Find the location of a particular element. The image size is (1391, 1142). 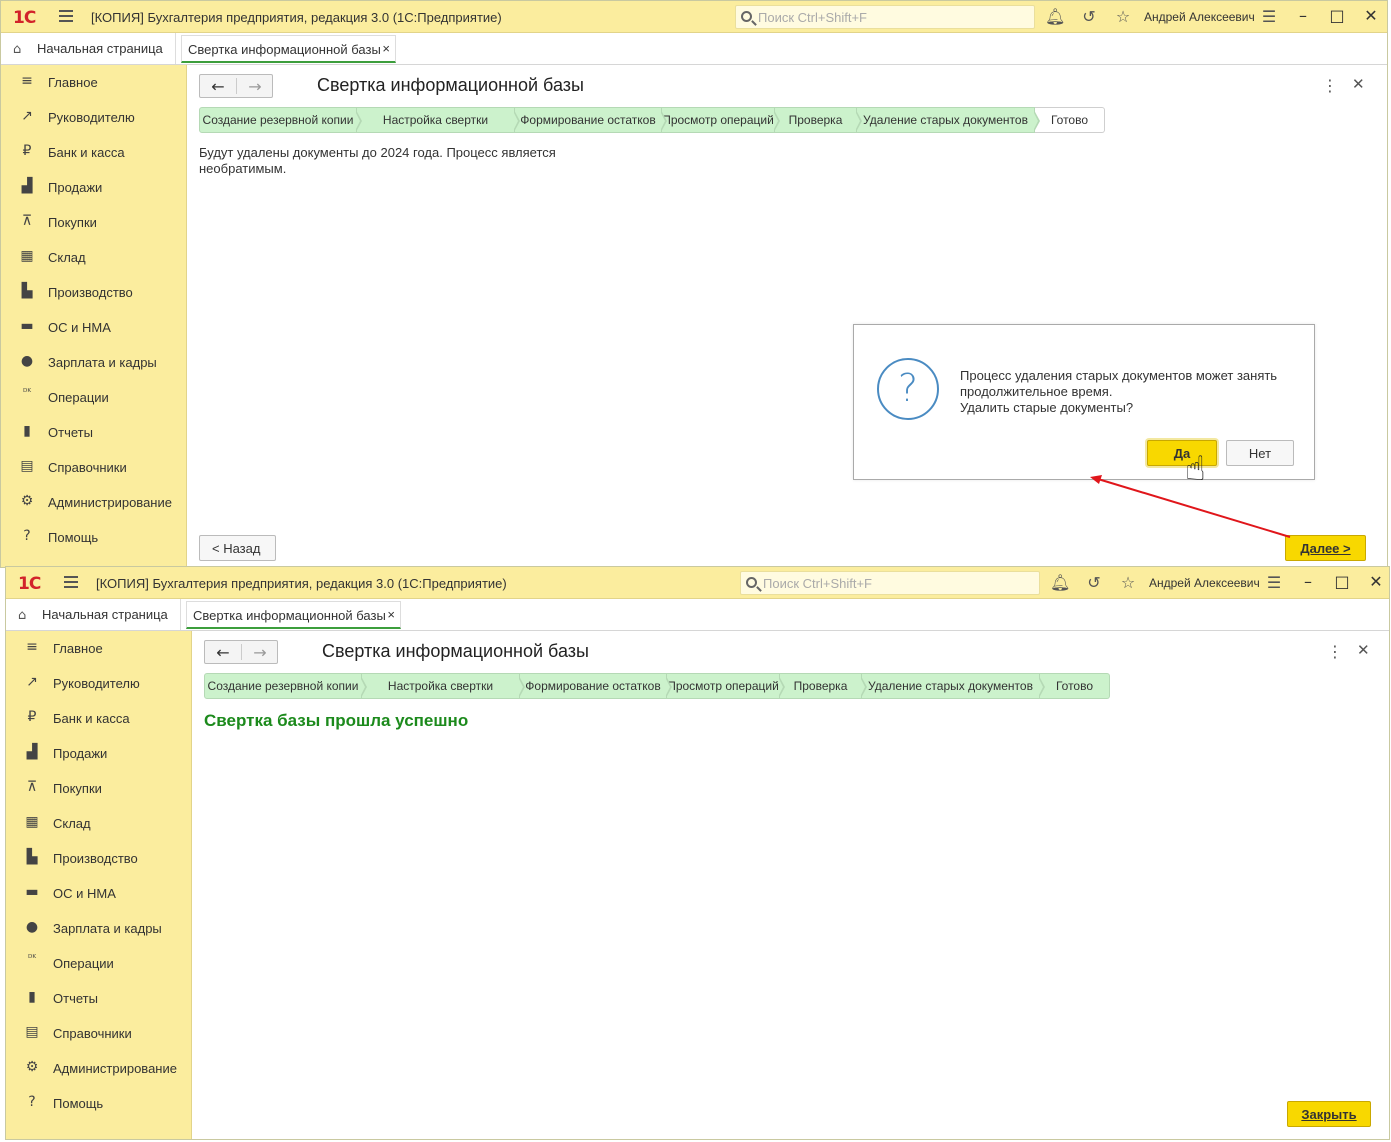

shopping-bag-icon: ▟ is located at coordinates (32, 752).